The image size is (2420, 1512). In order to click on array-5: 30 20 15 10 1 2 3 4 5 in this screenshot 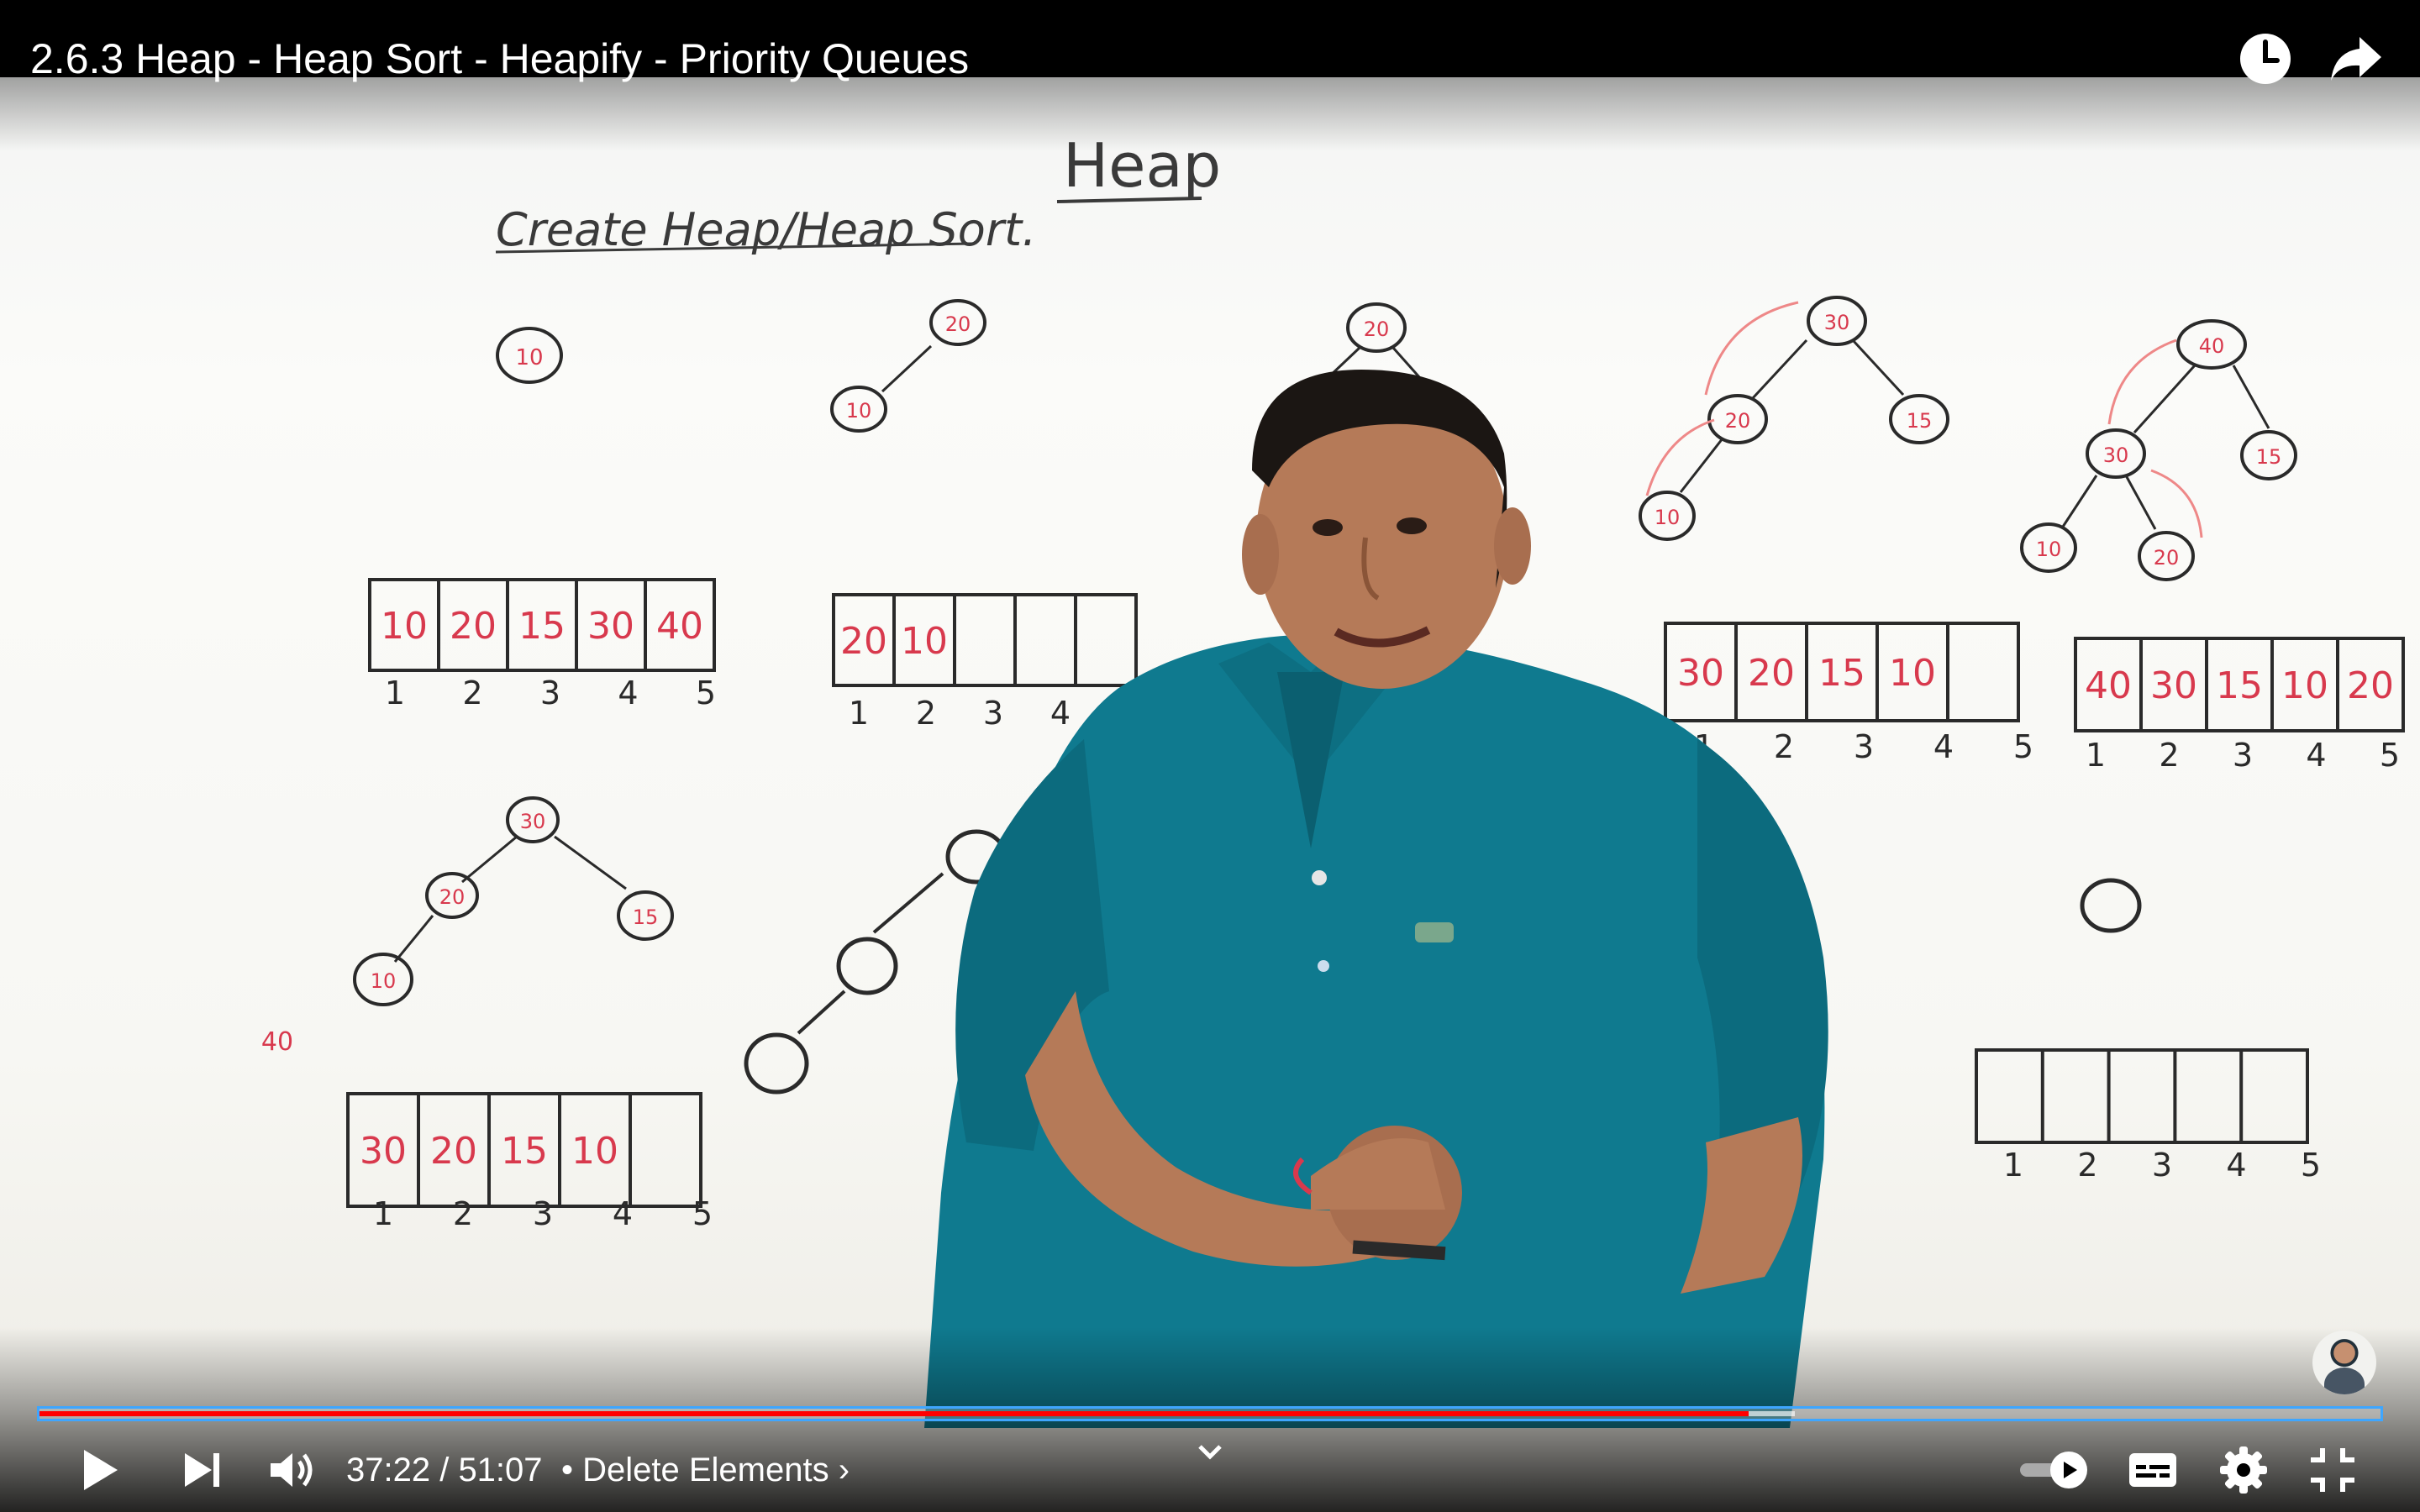, I will do `click(529, 1162)`.